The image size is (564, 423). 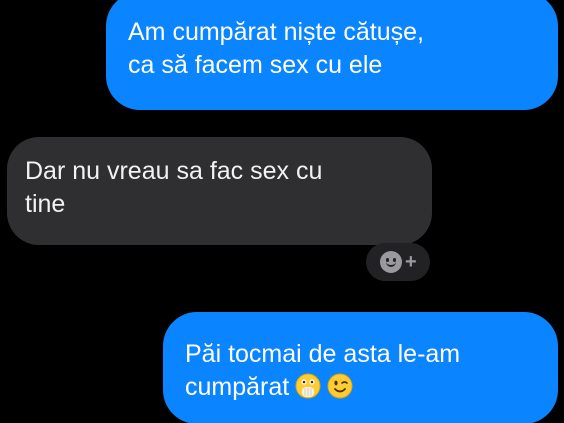 What do you see at coordinates (255, 65) in the screenshot?
I see `message-text-line: ca să facem sex cu ele` at bounding box center [255, 65].